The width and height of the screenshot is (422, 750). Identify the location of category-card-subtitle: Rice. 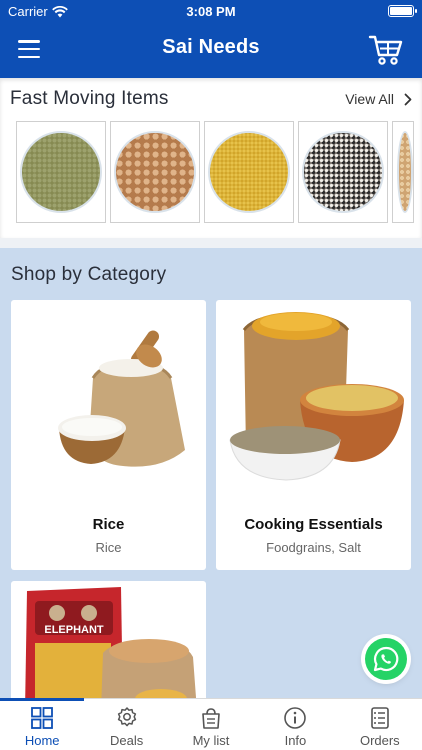
(108, 547).